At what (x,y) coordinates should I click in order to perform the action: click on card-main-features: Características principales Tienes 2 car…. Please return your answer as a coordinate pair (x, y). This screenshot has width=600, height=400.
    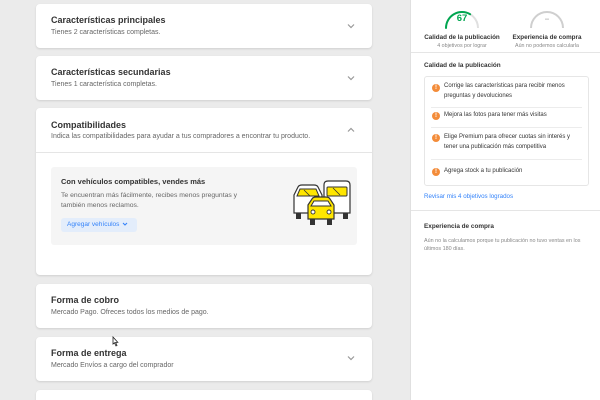
    Looking at the image, I should click on (204, 26).